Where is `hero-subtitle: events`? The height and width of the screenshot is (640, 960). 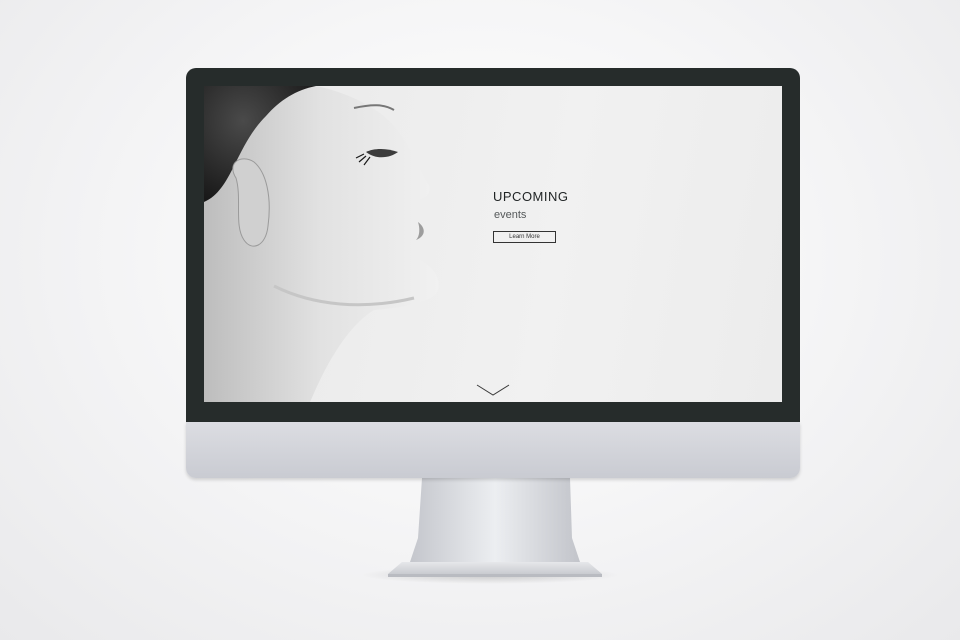 hero-subtitle: events is located at coordinates (510, 215).